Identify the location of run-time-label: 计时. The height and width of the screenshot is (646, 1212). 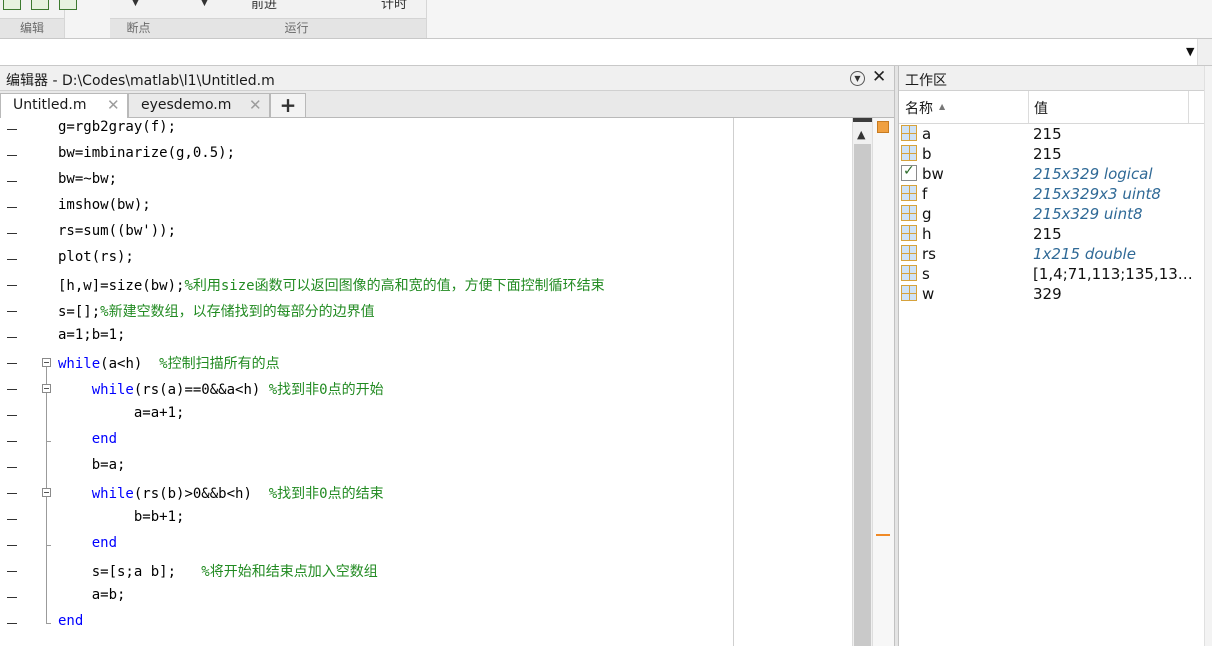
(394, 6).